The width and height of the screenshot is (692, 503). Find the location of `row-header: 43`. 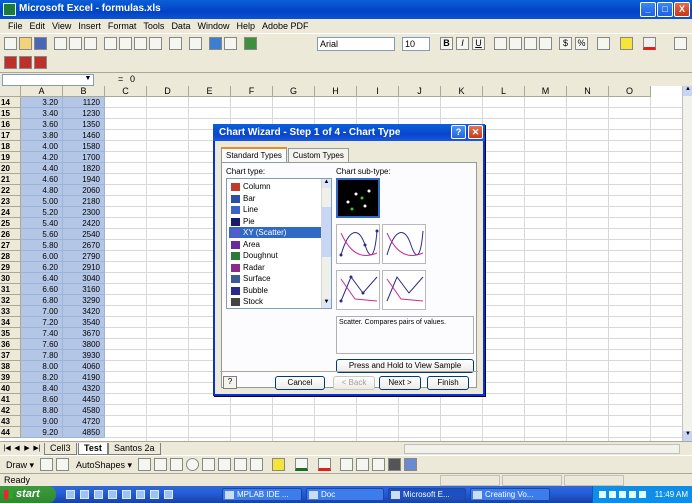

row-header: 43 is located at coordinates (10, 421).